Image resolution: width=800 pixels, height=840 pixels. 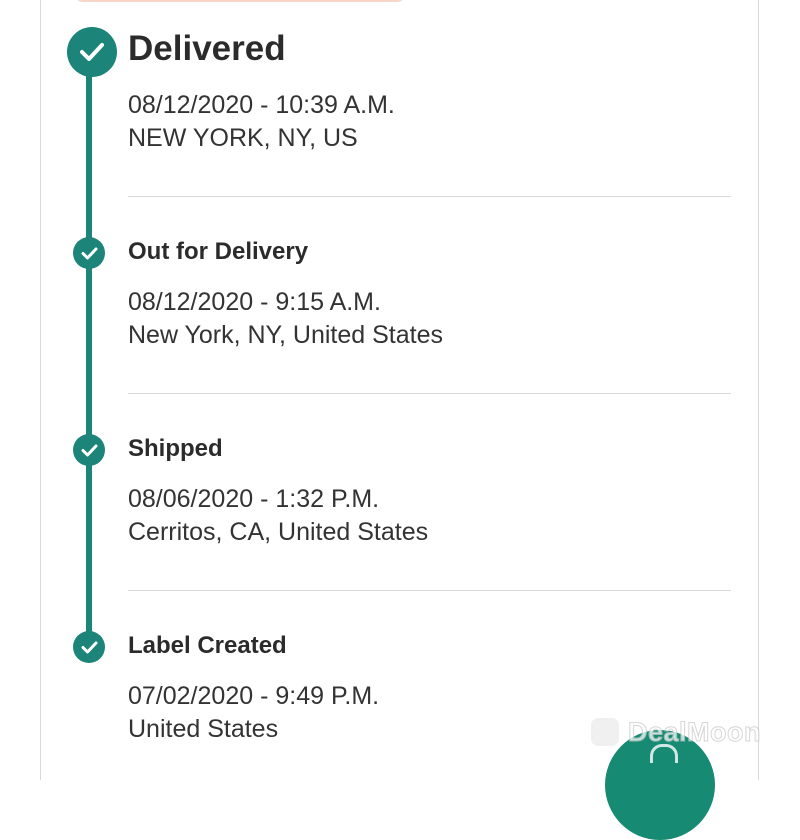 What do you see at coordinates (285, 335) in the screenshot?
I see `event-location: New York, NY, United States` at bounding box center [285, 335].